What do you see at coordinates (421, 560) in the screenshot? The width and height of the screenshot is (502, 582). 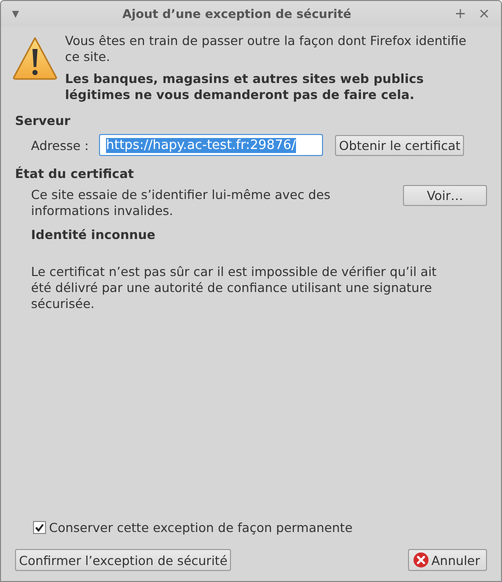 I see `cancel-icon` at bounding box center [421, 560].